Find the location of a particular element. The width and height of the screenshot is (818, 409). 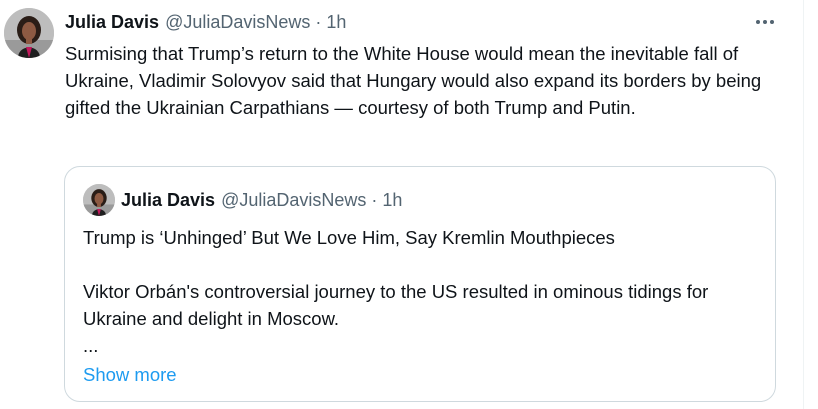

quoted-author-name: Julia Davis is located at coordinates (168, 200).